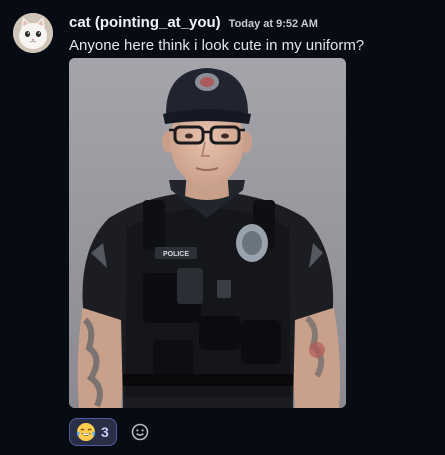  Describe the element at coordinates (273, 24) in the screenshot. I see `message-timestamp: Today at 9:52 AM` at that location.